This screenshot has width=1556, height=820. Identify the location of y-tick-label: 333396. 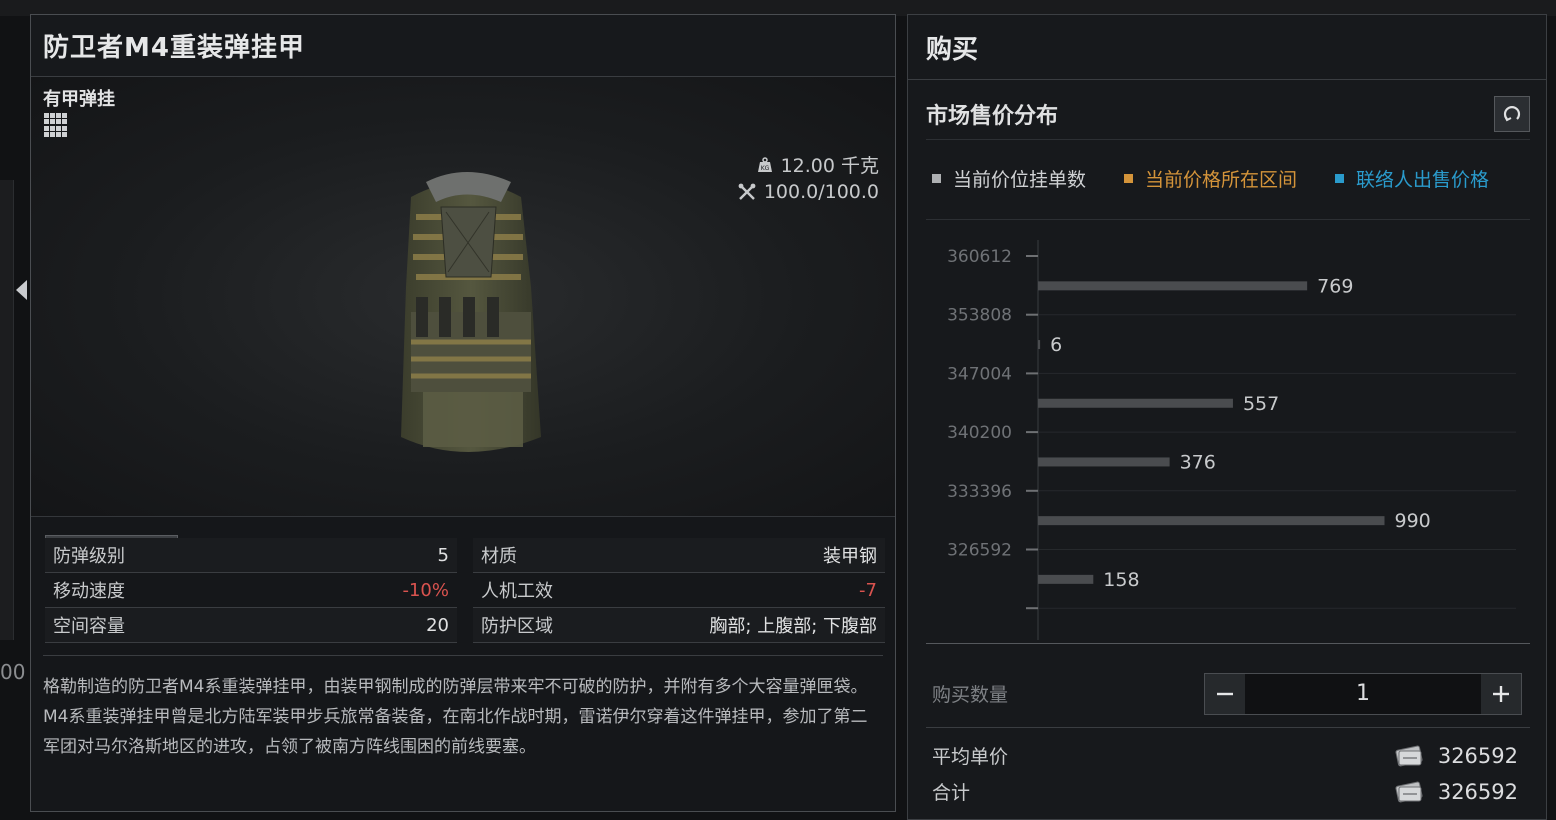
(979, 492).